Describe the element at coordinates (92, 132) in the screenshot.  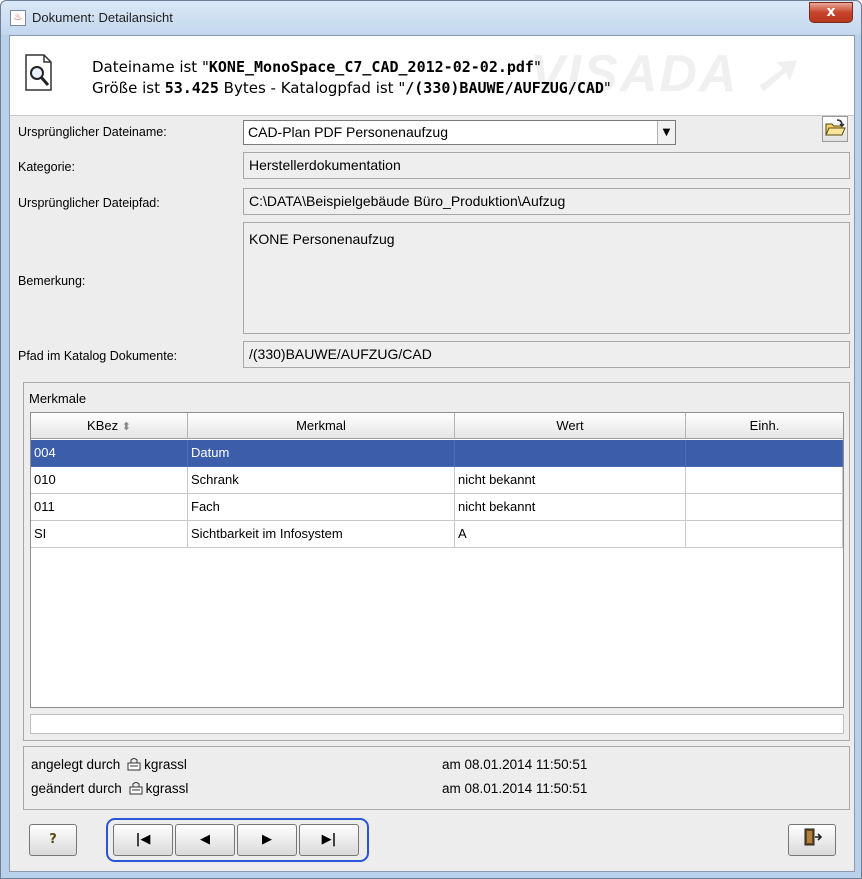
I see `orig-filename-label: Ursprünglicher Dateiname:` at that location.